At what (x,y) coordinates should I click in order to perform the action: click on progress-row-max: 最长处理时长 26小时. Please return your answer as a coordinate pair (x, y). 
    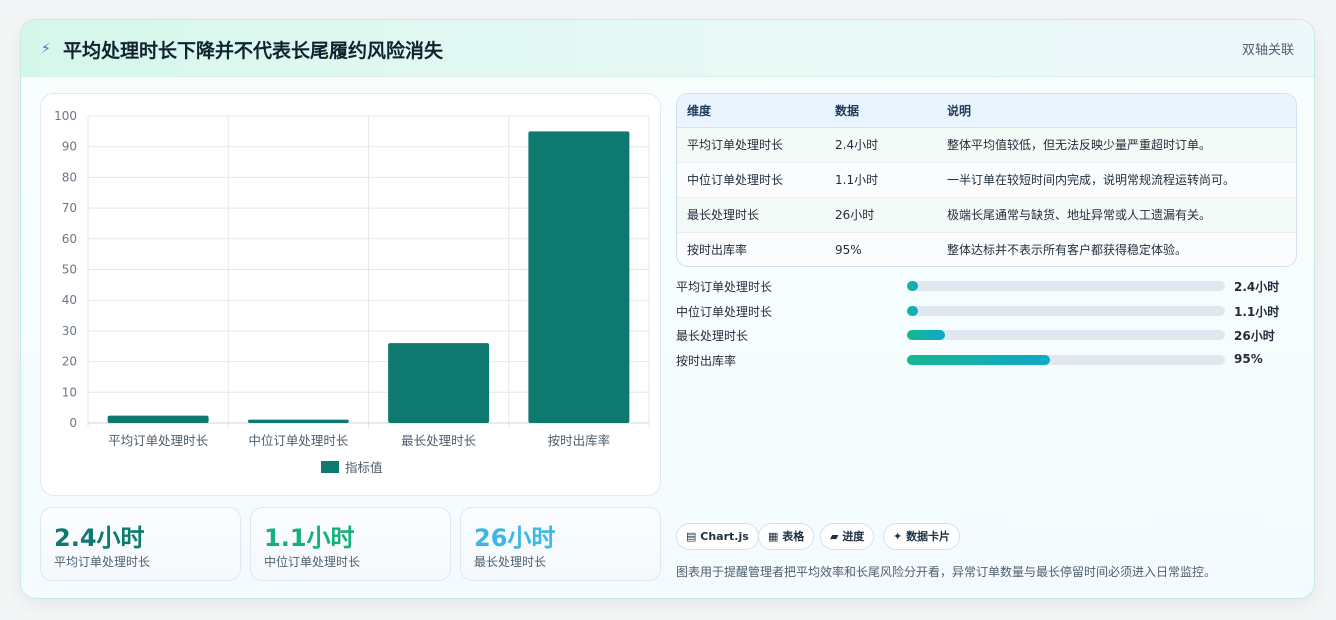
    Looking at the image, I should click on (986, 335).